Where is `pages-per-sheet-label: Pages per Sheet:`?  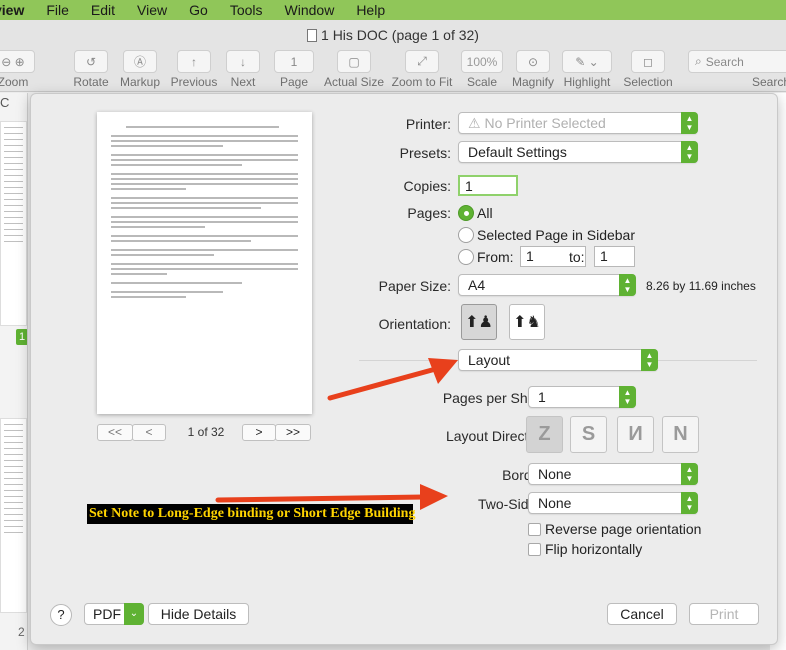 pages-per-sheet-label: Pages per Sheet: is located at coordinates (496, 398).